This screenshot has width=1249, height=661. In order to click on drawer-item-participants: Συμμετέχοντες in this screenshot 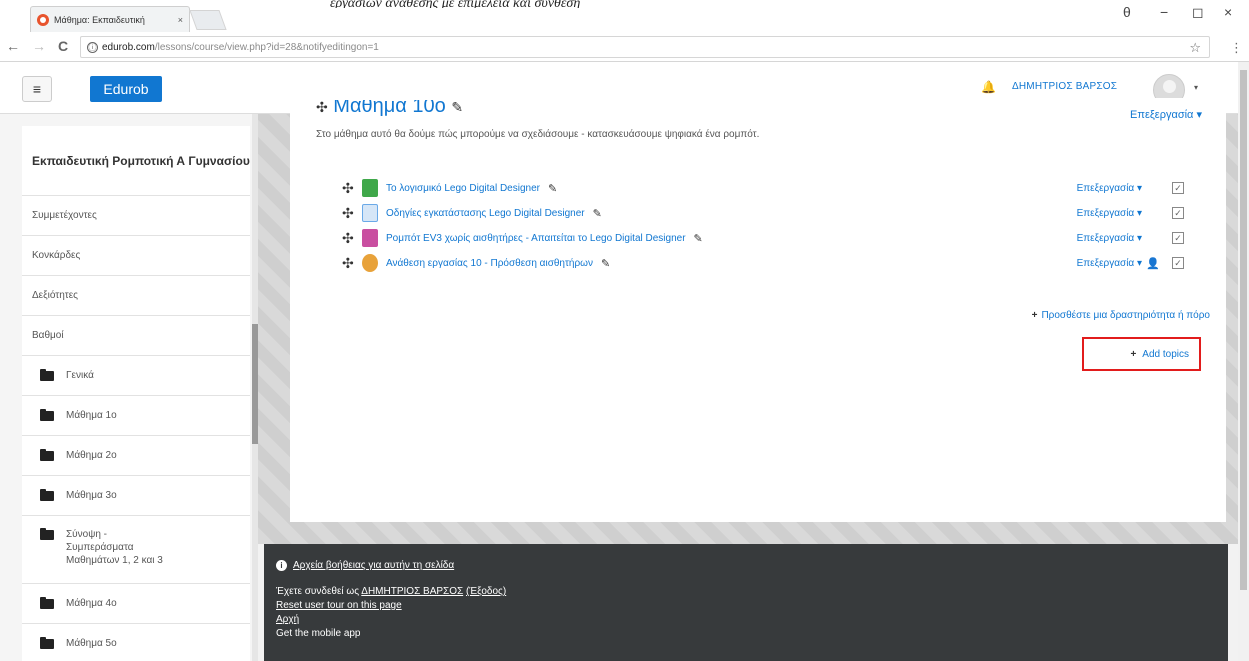, I will do `click(136, 216)`.